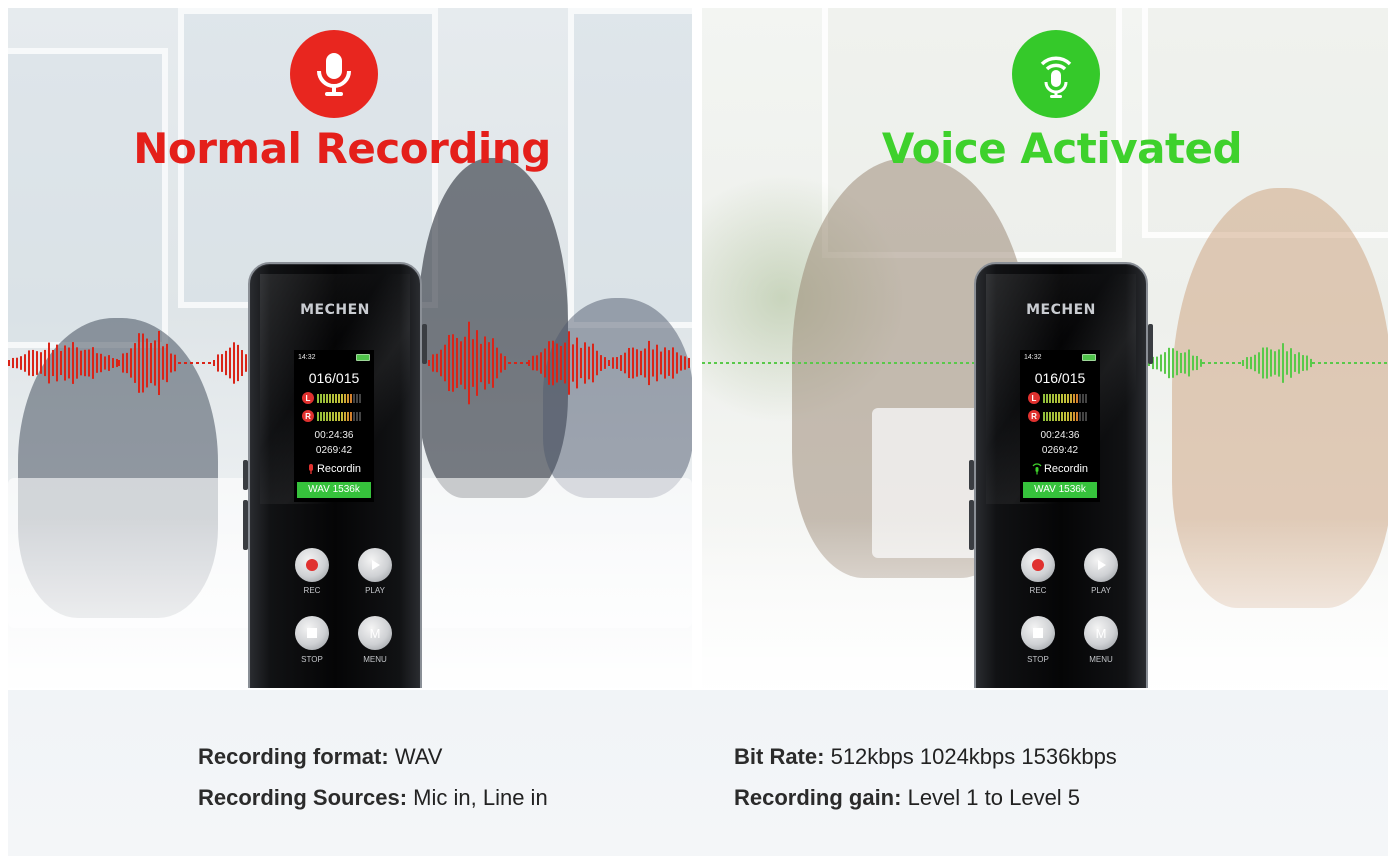  What do you see at coordinates (339, 416) in the screenshot?
I see `level-bar` at bounding box center [339, 416].